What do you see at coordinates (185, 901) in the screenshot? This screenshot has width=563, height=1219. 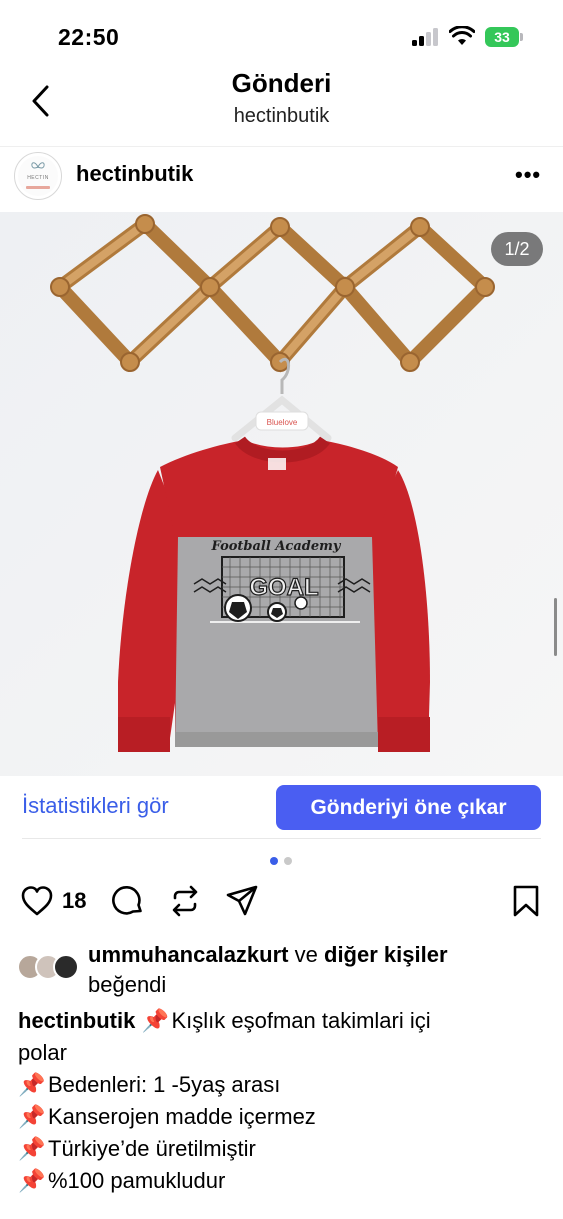 I see `repost-icon` at bounding box center [185, 901].